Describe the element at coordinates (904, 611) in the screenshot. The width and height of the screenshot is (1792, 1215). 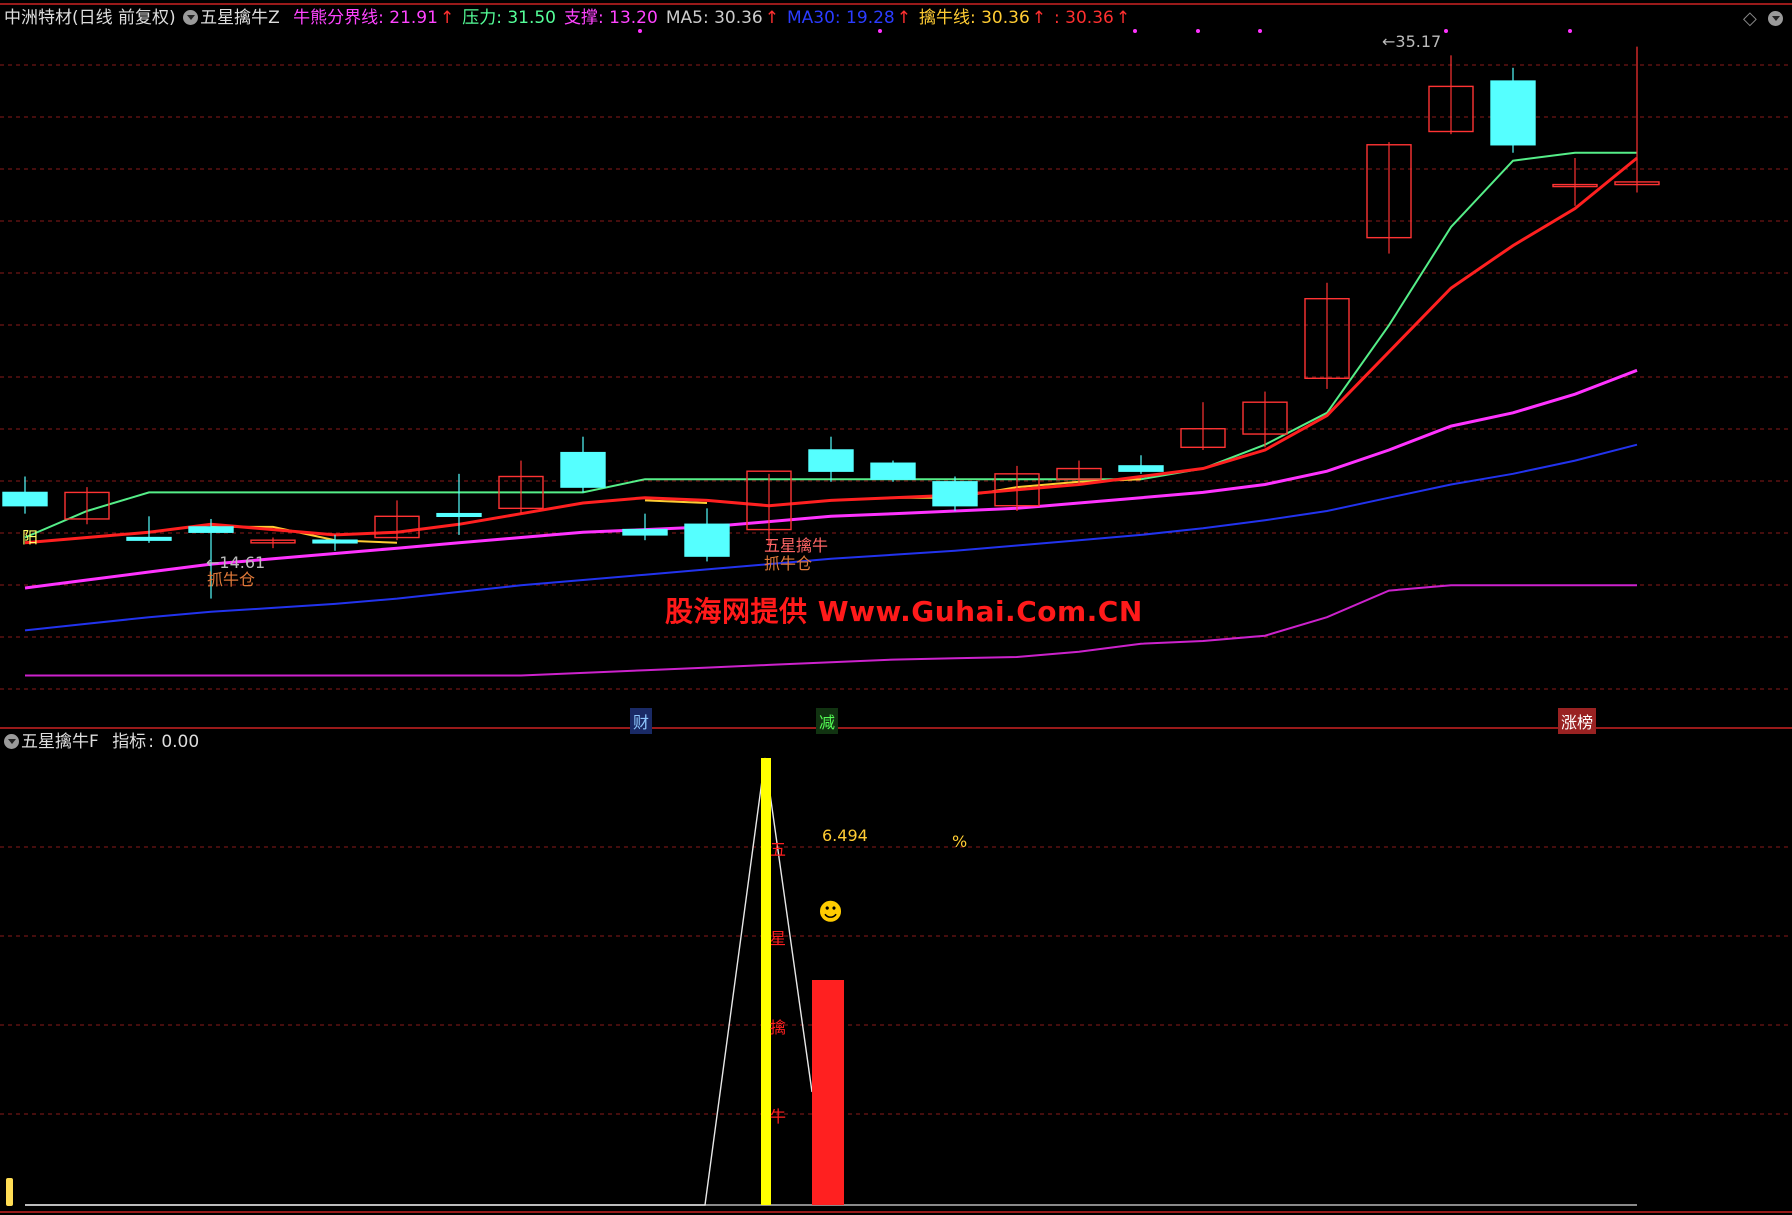
I see `watermark: 股海网提供 Www.Guhai.Com.CN` at that location.